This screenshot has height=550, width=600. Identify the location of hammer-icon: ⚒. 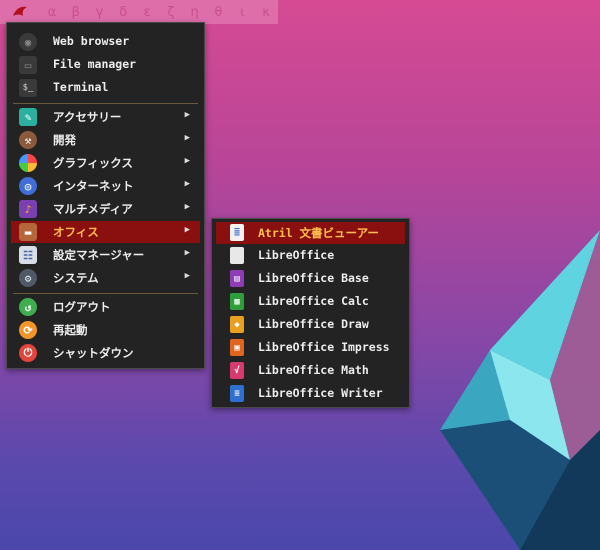
(28, 140).